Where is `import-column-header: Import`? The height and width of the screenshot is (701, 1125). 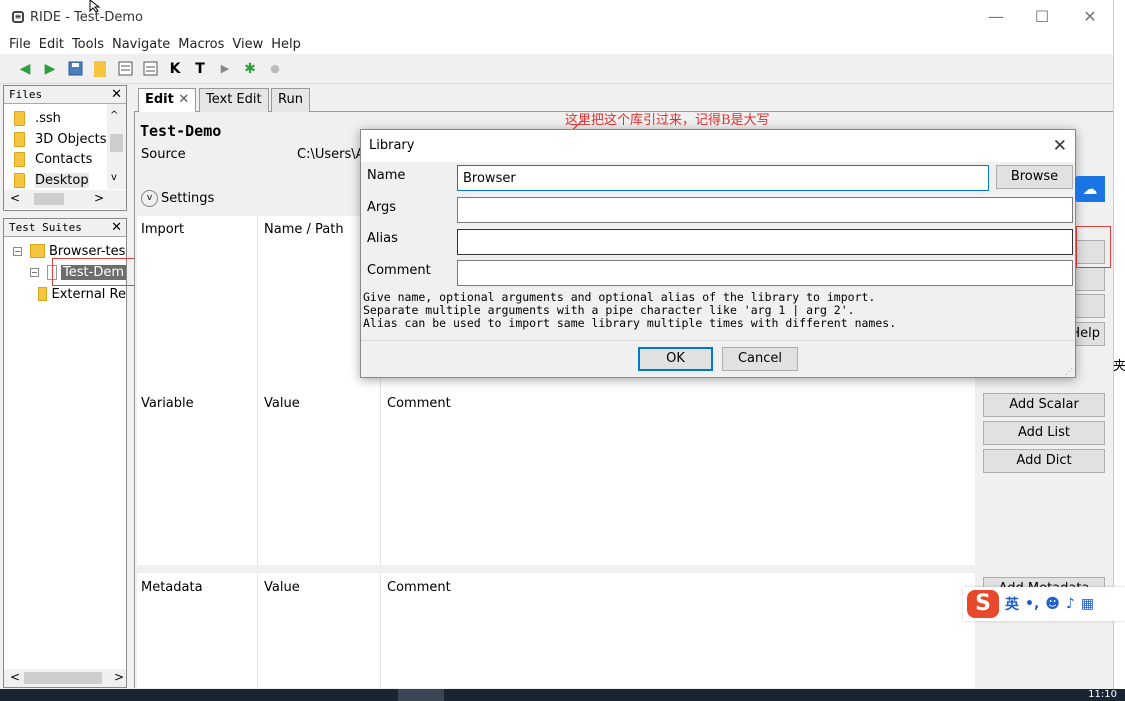
import-column-header: Import is located at coordinates (163, 229).